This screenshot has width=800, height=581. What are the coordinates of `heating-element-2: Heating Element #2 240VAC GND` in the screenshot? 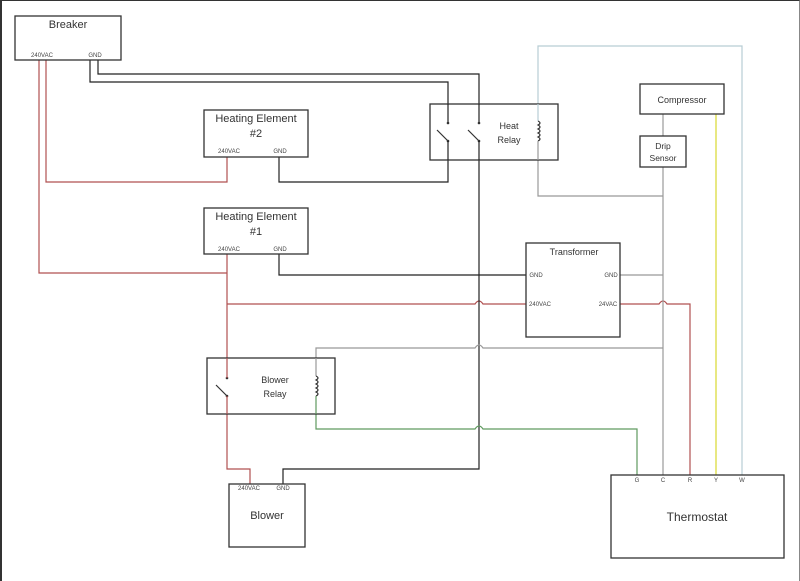 It's located at (256, 133).